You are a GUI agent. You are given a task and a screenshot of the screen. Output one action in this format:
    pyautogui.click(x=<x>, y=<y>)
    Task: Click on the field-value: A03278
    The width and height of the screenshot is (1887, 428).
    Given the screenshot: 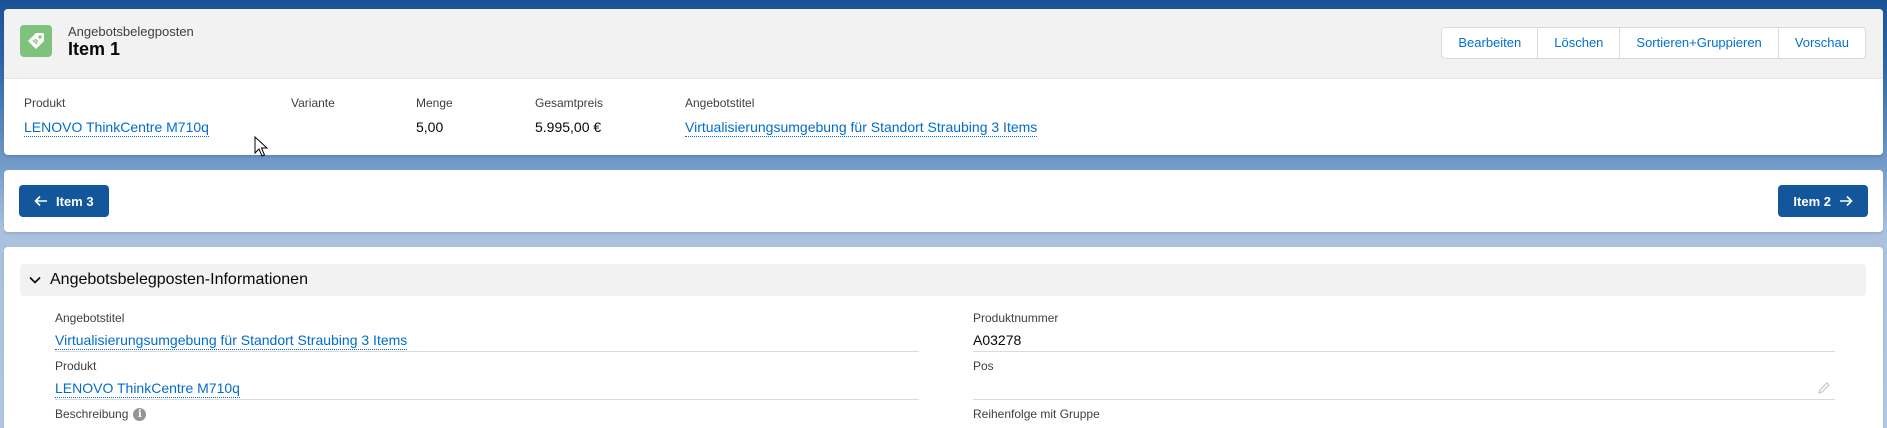 What is the action you would take?
    pyautogui.click(x=1404, y=342)
    